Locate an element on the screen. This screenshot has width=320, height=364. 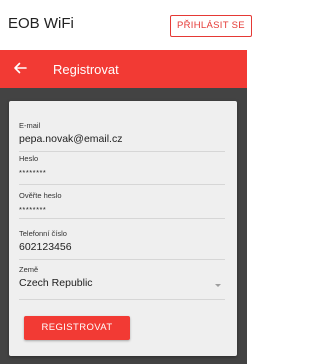
password-label: Heslo is located at coordinates (29, 158).